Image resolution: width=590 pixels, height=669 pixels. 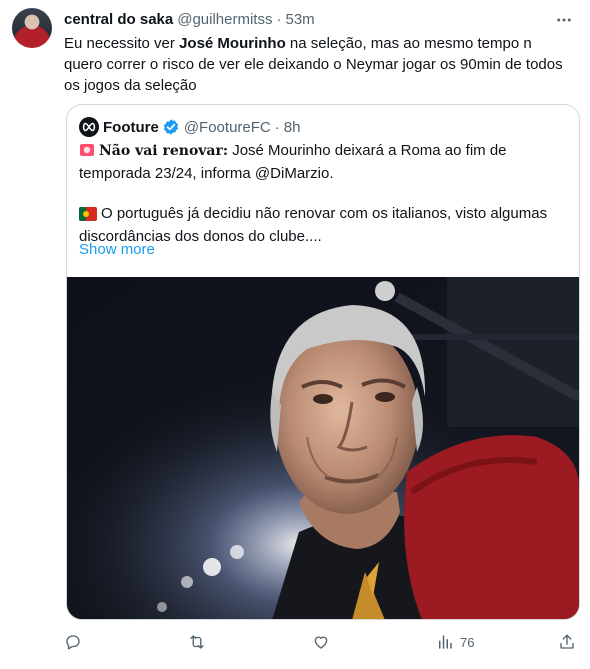 I want to click on quote-time: 8h, so click(x=292, y=127).